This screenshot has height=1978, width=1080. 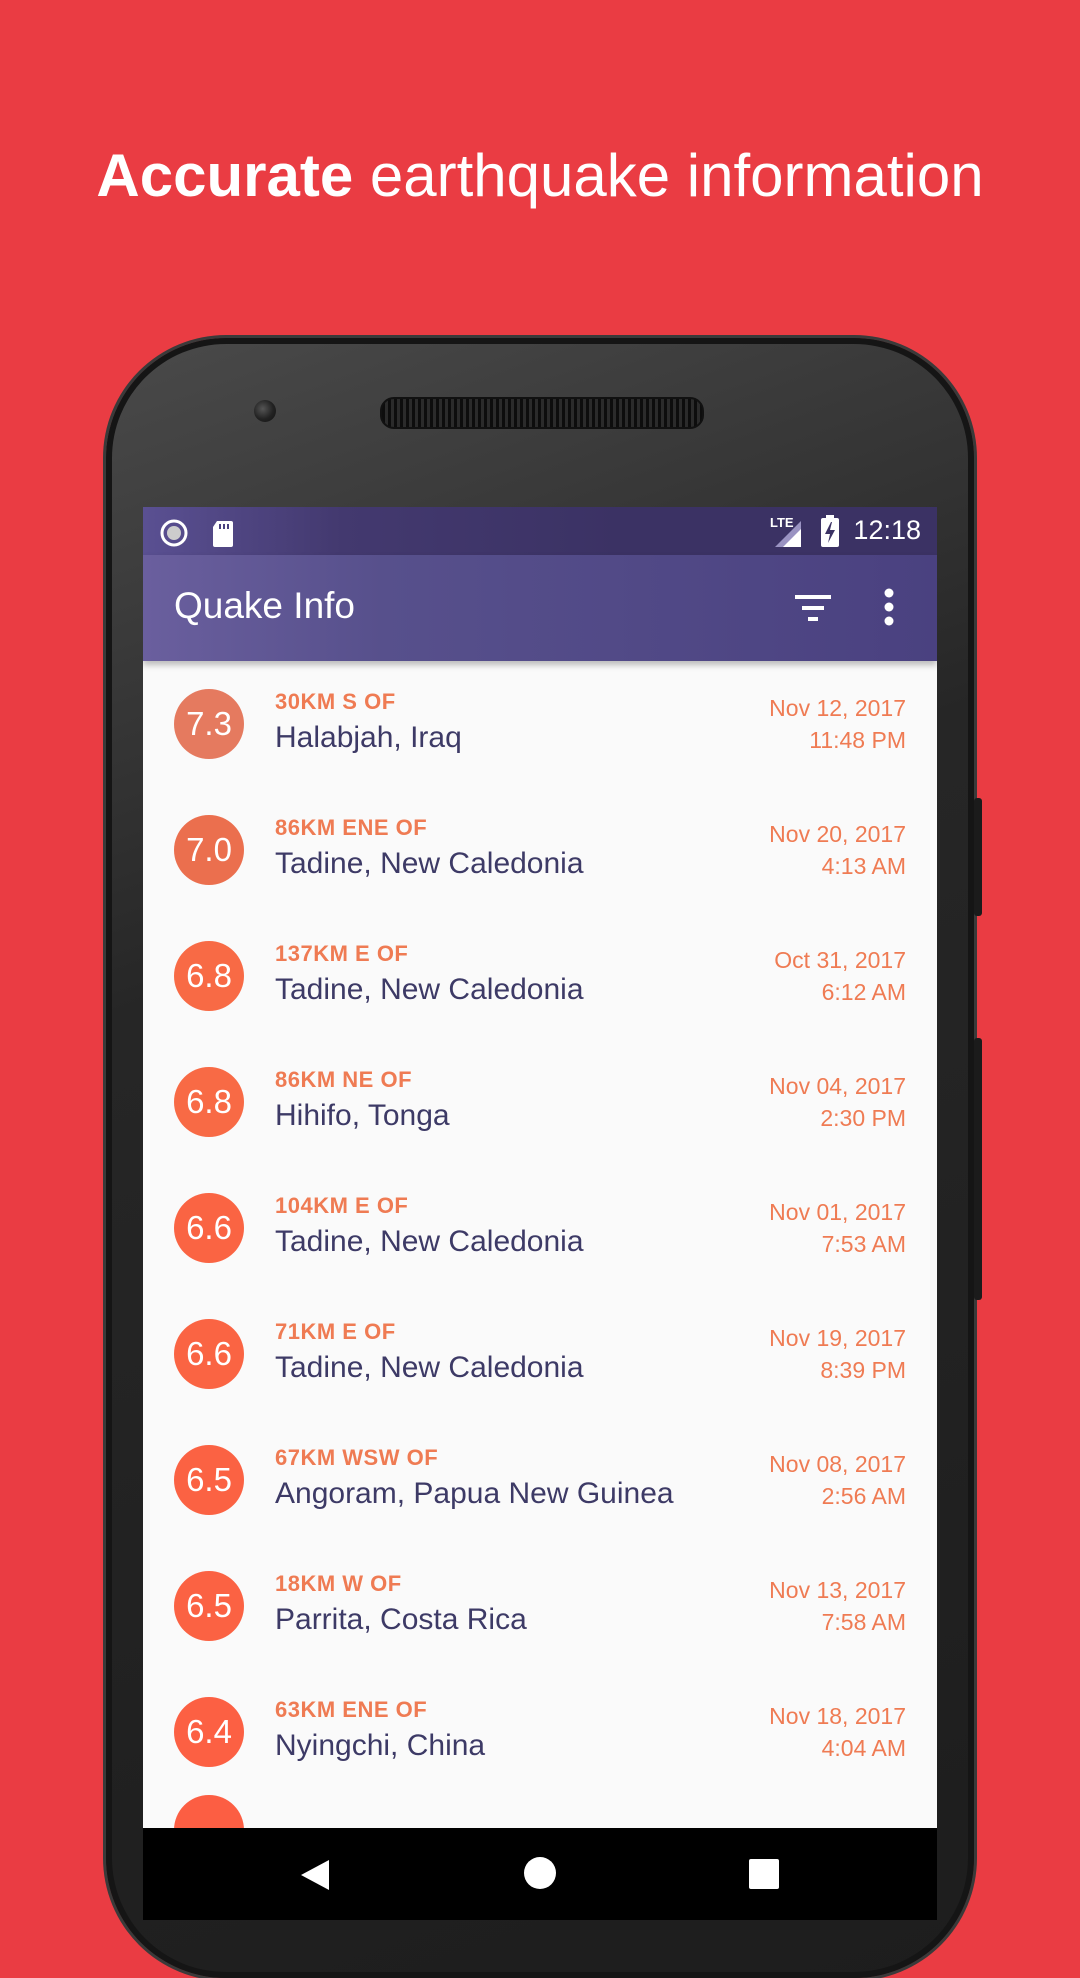 I want to click on headline: Accurate earthquake information, so click(x=540, y=176).